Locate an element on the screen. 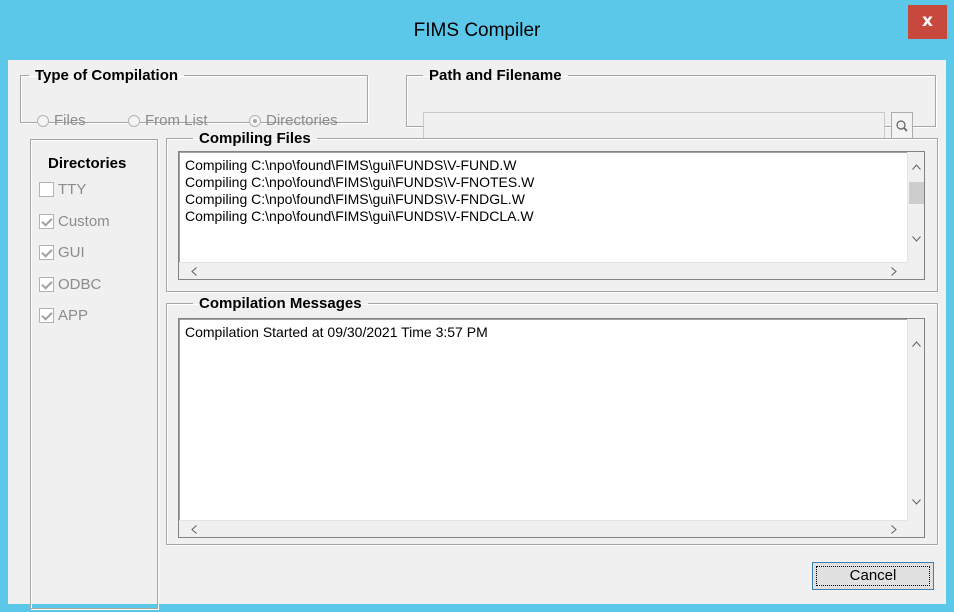 The image size is (954, 612). checkbox-gui: GUI is located at coordinates (62, 252).